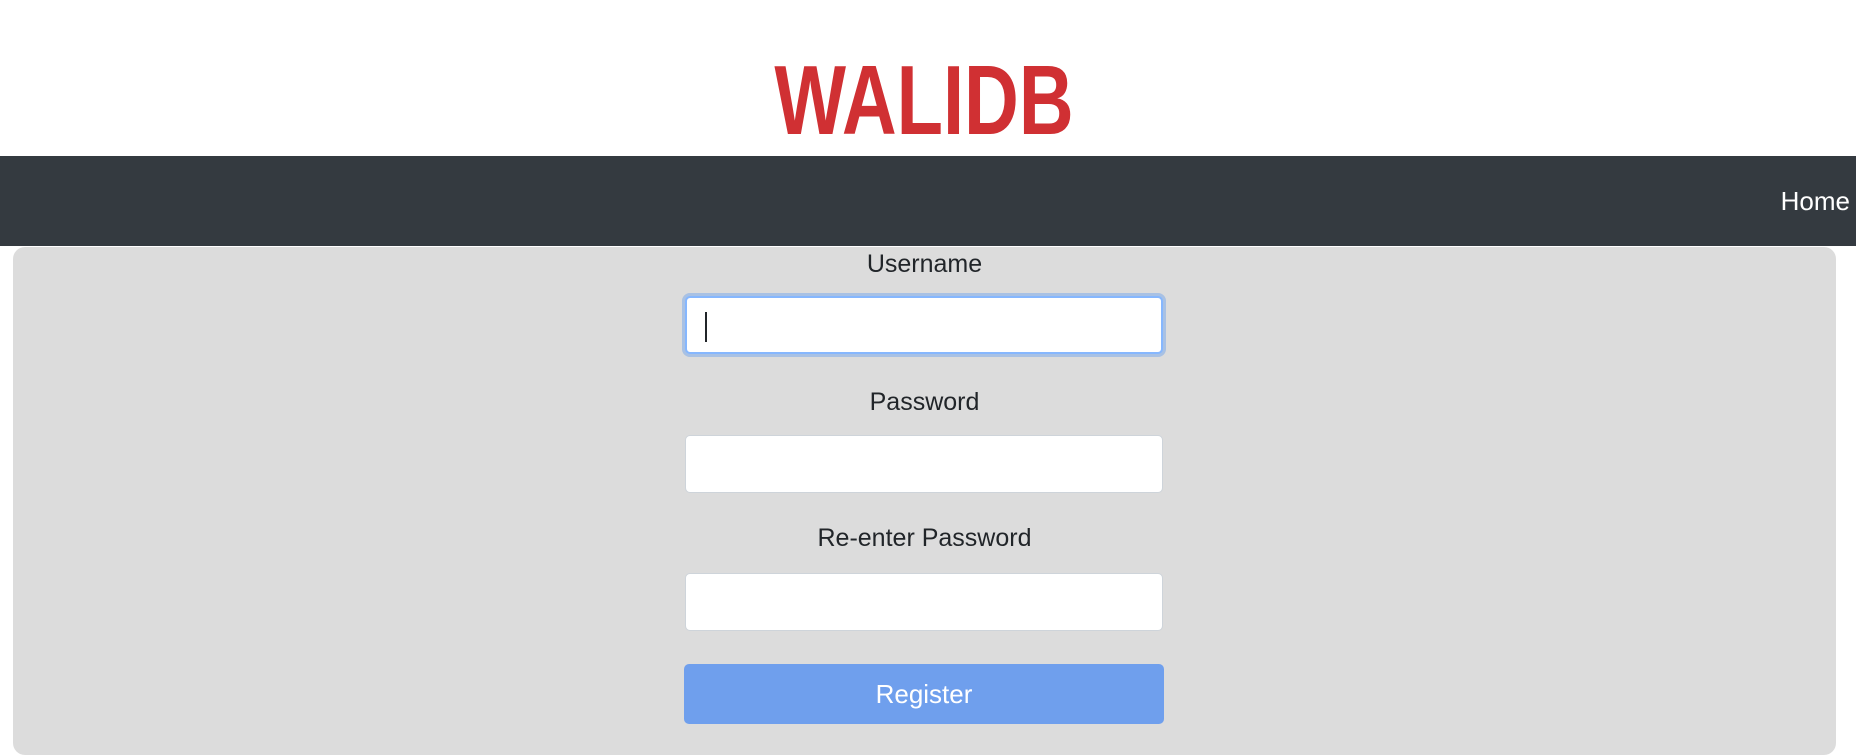  Describe the element at coordinates (1815, 201) in the screenshot. I see `nav-home-link: Home` at that location.